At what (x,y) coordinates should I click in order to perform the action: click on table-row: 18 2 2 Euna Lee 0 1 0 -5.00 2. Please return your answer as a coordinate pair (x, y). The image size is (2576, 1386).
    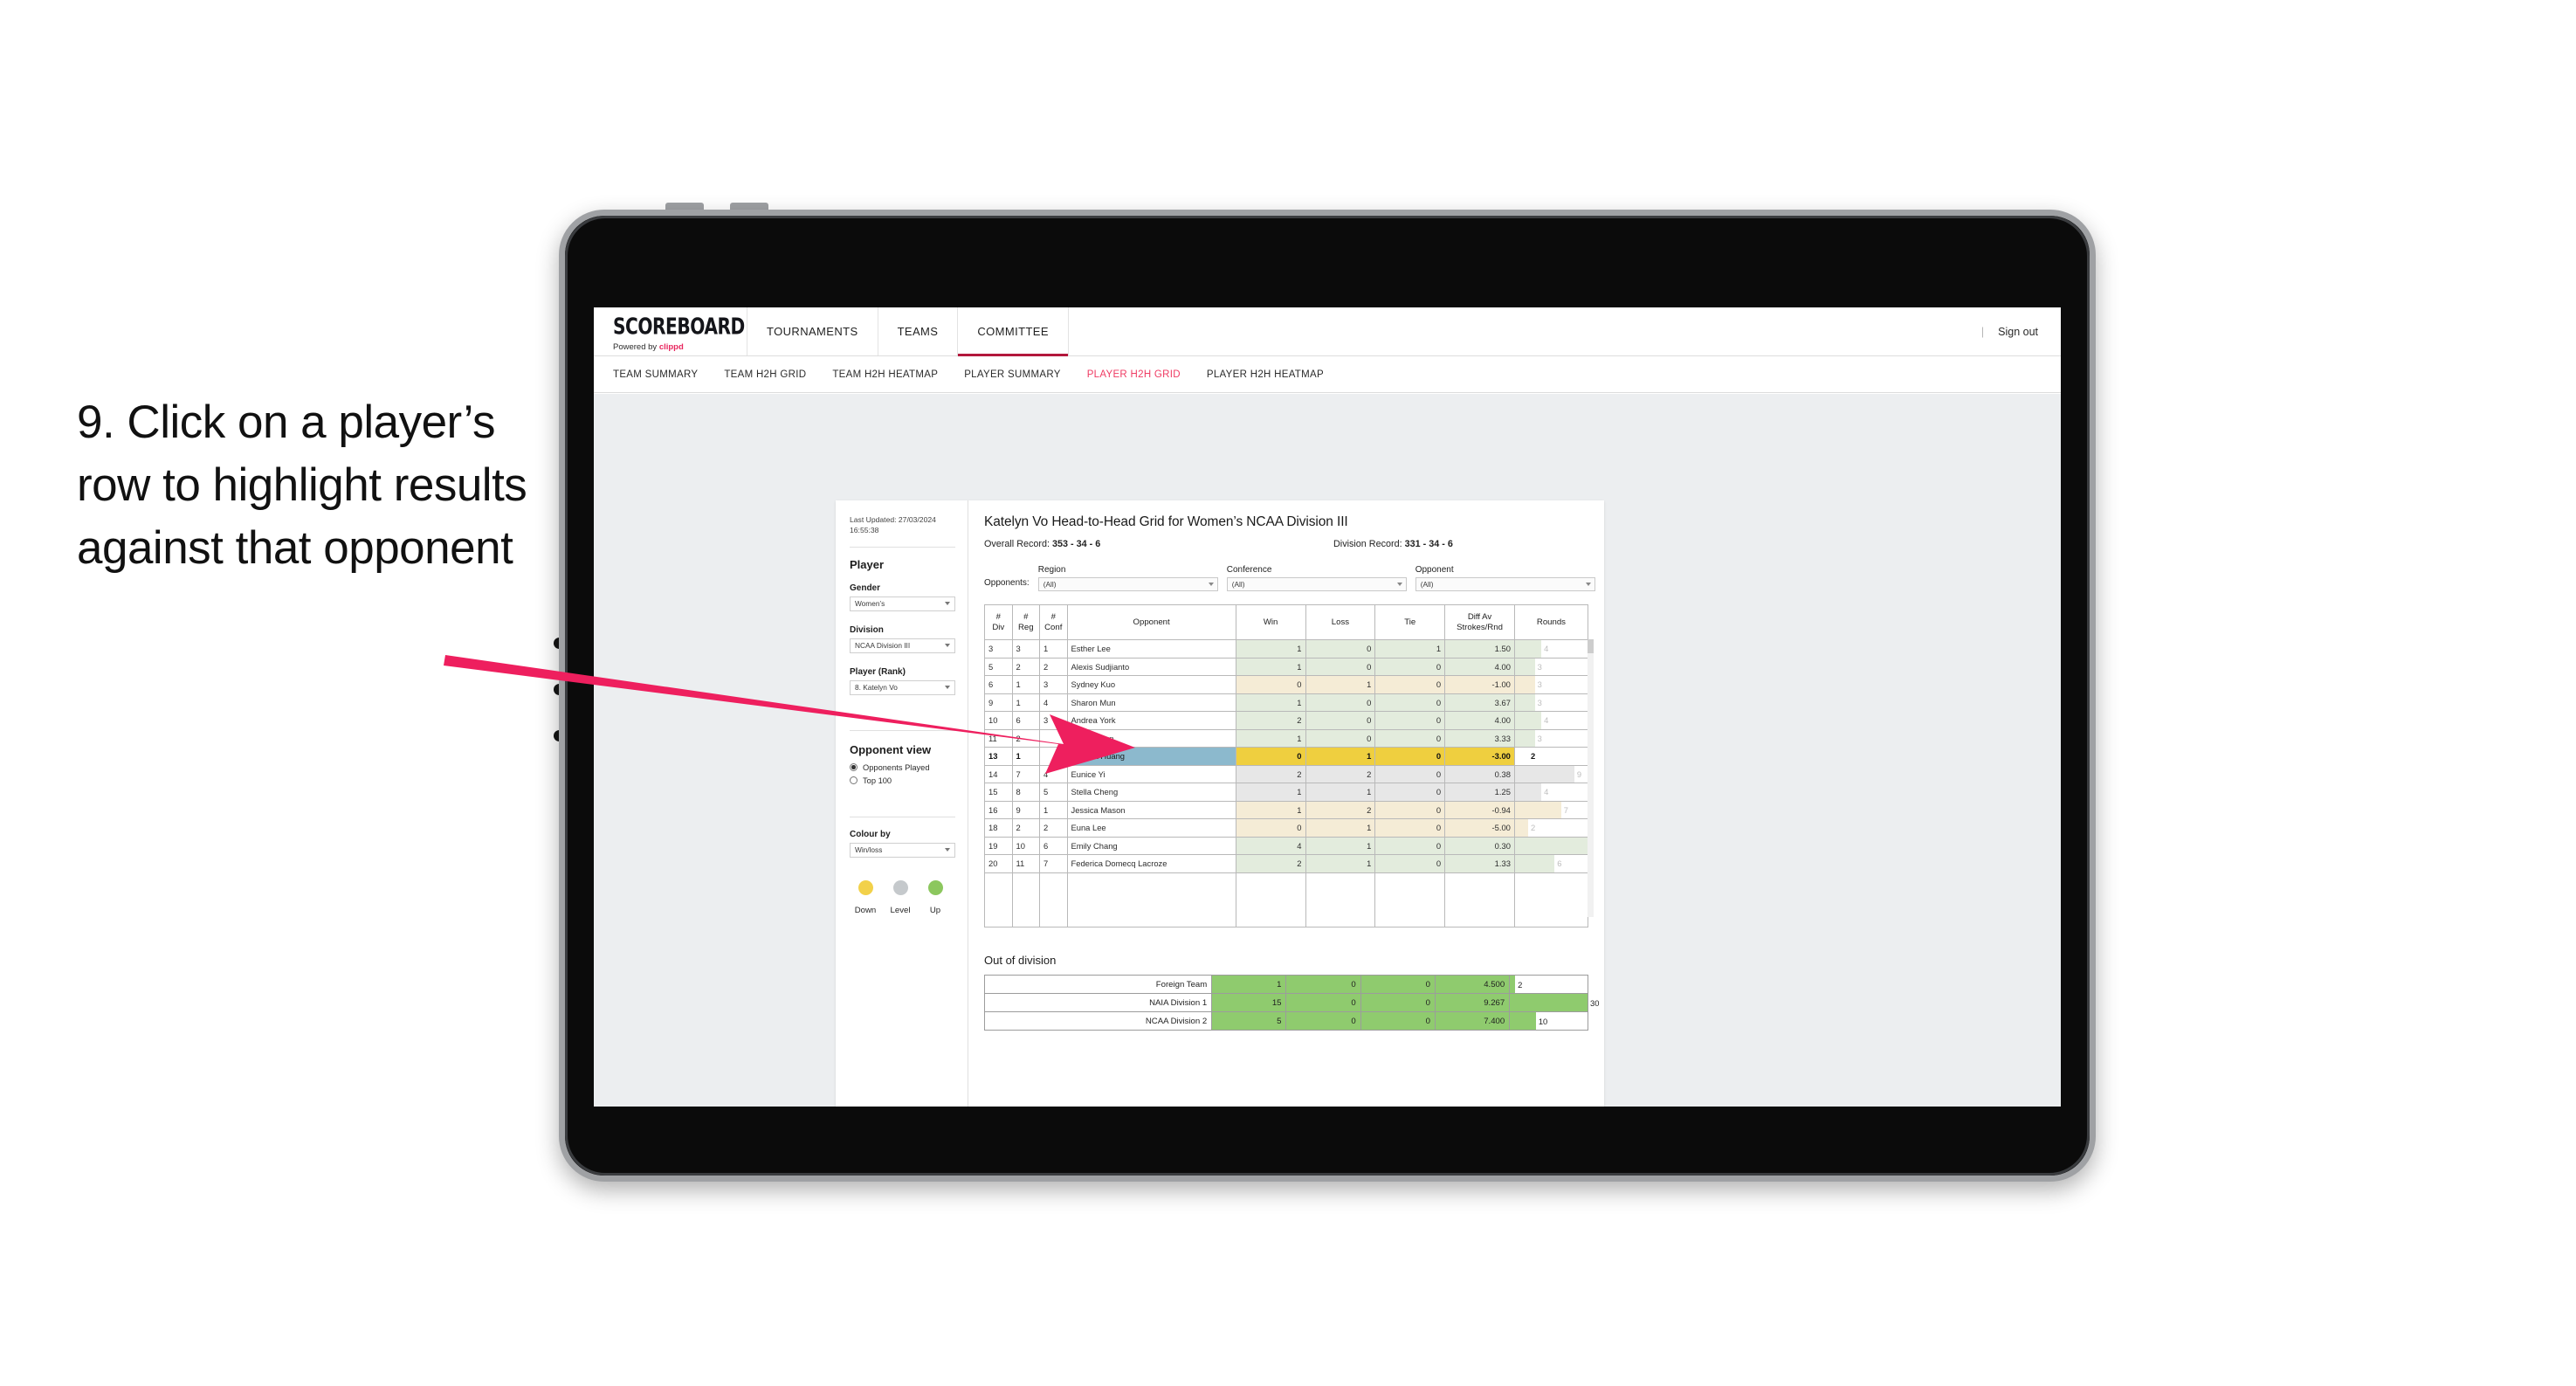
    Looking at the image, I should click on (1286, 828).